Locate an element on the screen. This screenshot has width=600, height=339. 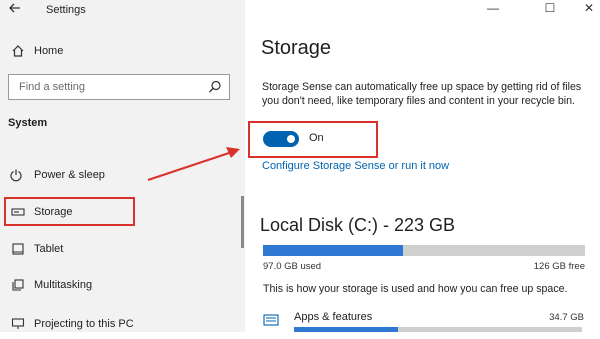
search-icon is located at coordinates (215, 87).